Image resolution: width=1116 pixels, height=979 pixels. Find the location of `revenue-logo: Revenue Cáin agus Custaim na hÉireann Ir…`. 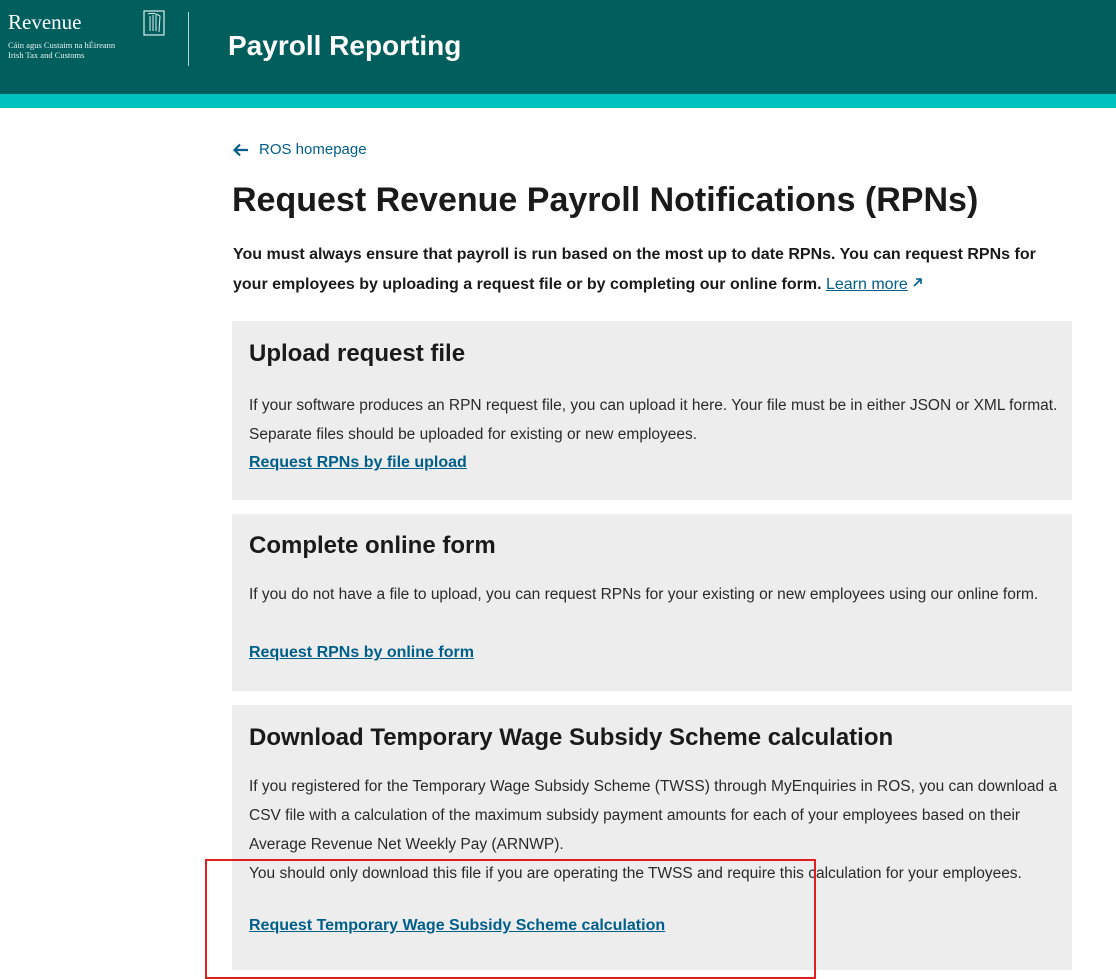

revenue-logo: Revenue Cáin agus Custaim na hÉireann Ir… is located at coordinates (93, 45).